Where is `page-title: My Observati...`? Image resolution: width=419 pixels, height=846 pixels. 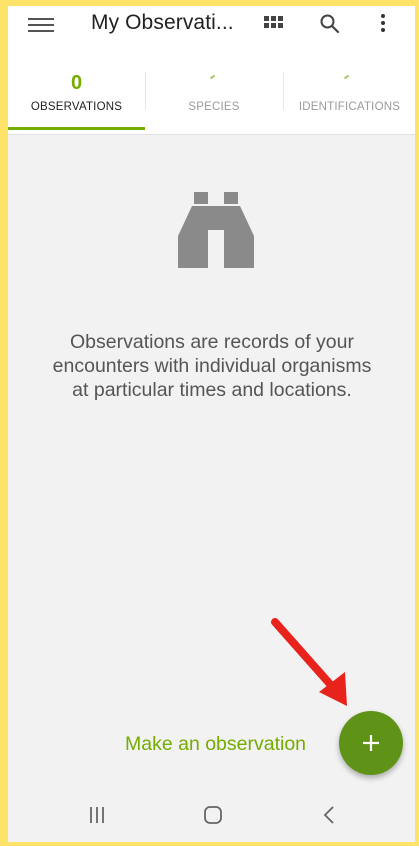 page-title: My Observati... is located at coordinates (162, 22).